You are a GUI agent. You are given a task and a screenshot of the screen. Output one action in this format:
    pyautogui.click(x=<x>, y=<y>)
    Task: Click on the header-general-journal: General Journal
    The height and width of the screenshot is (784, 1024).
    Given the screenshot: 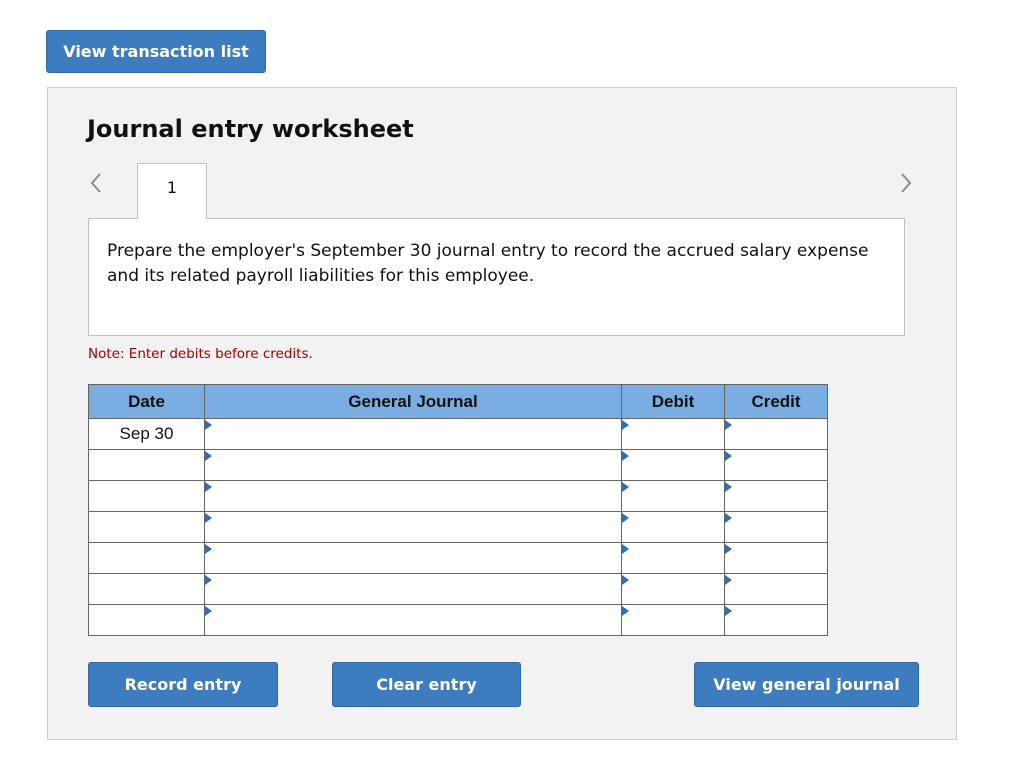 What is the action you would take?
    pyautogui.click(x=413, y=401)
    